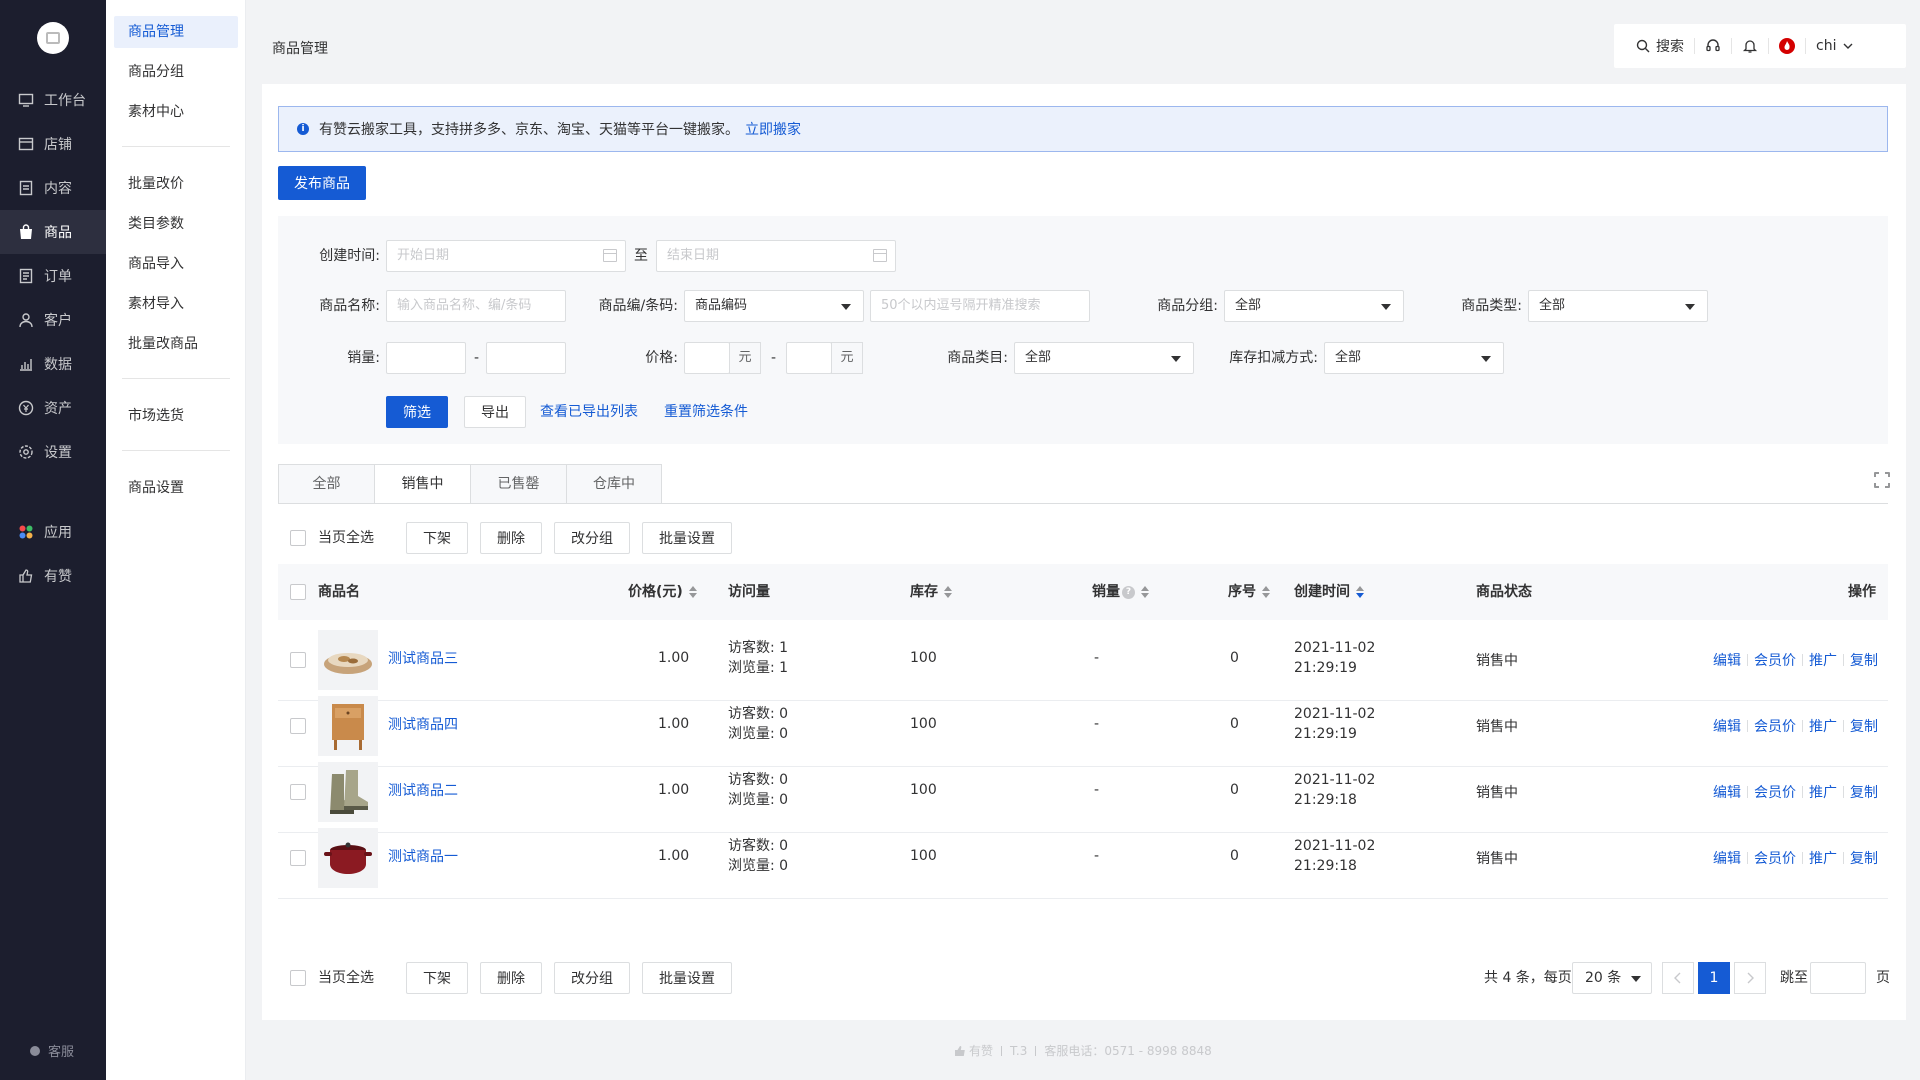 Image resolution: width=1920 pixels, height=1080 pixels. Describe the element at coordinates (176, 224) in the screenshot. I see `subnav-category-params: 类目参数` at that location.